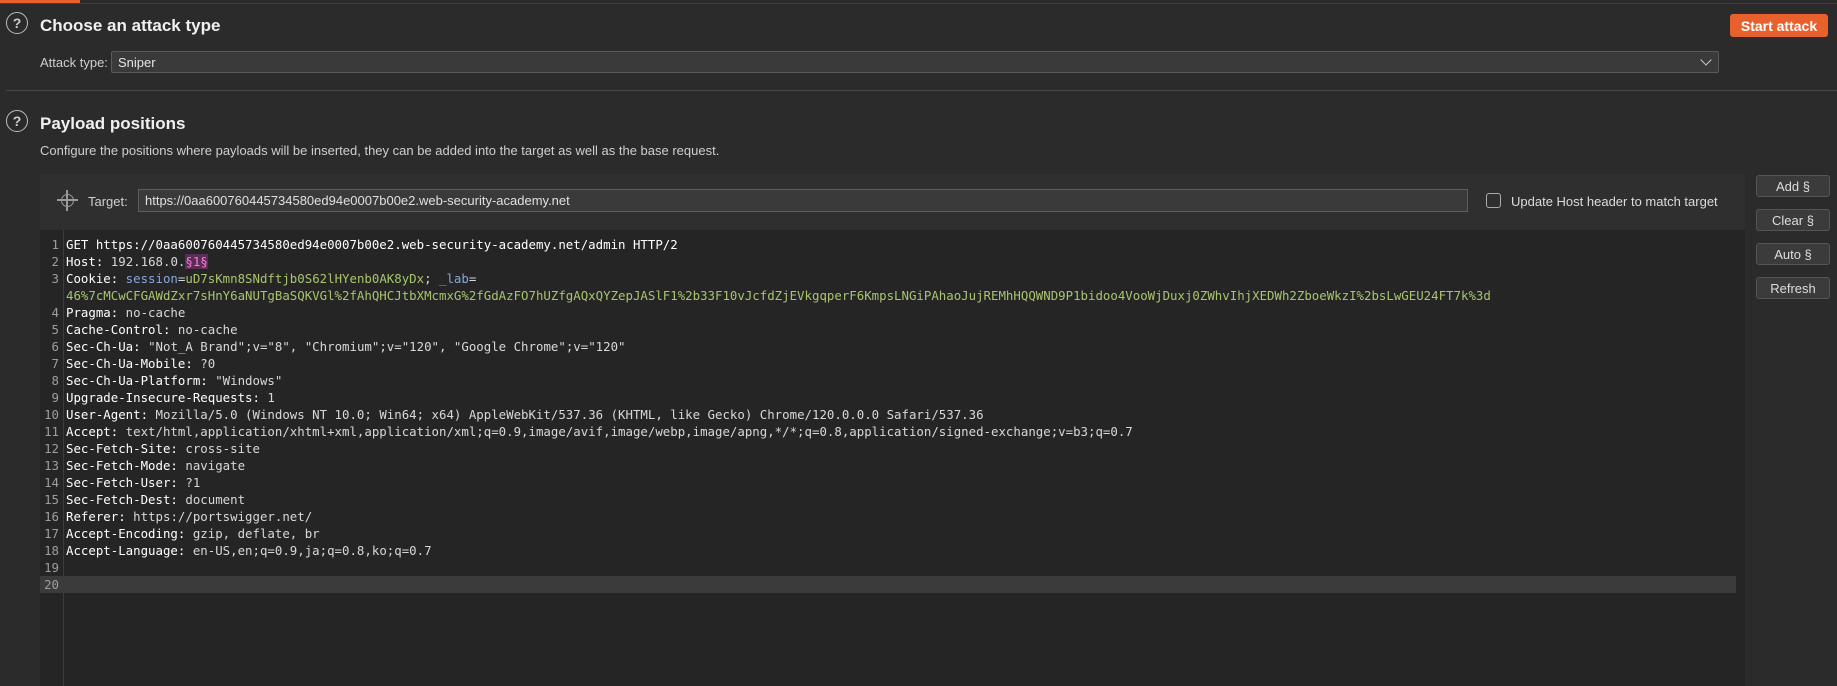  I want to click on update-host-checkbox, so click(1493, 200).